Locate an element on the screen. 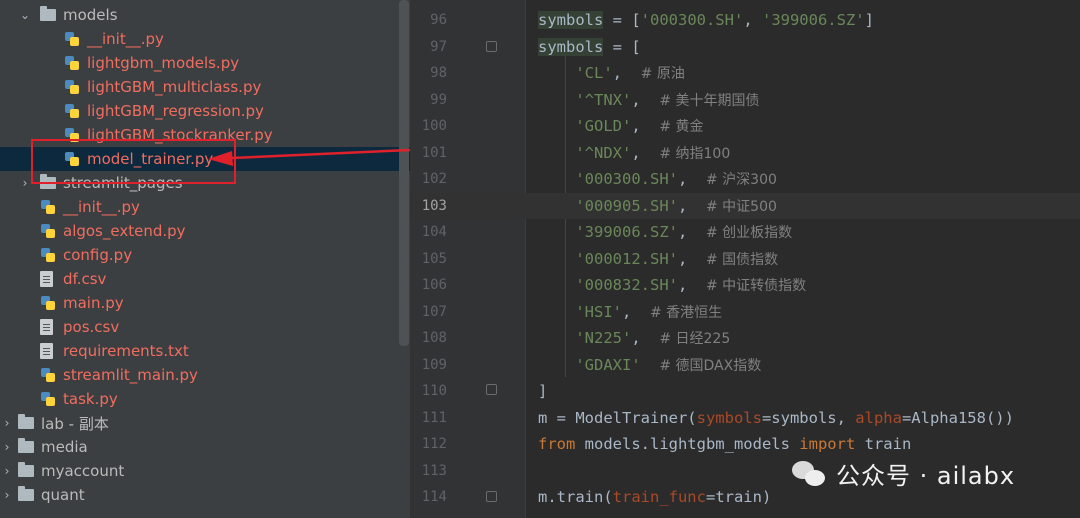 The height and width of the screenshot is (518, 1080). watermark-text: 公众号 · ailabx is located at coordinates (926, 476).